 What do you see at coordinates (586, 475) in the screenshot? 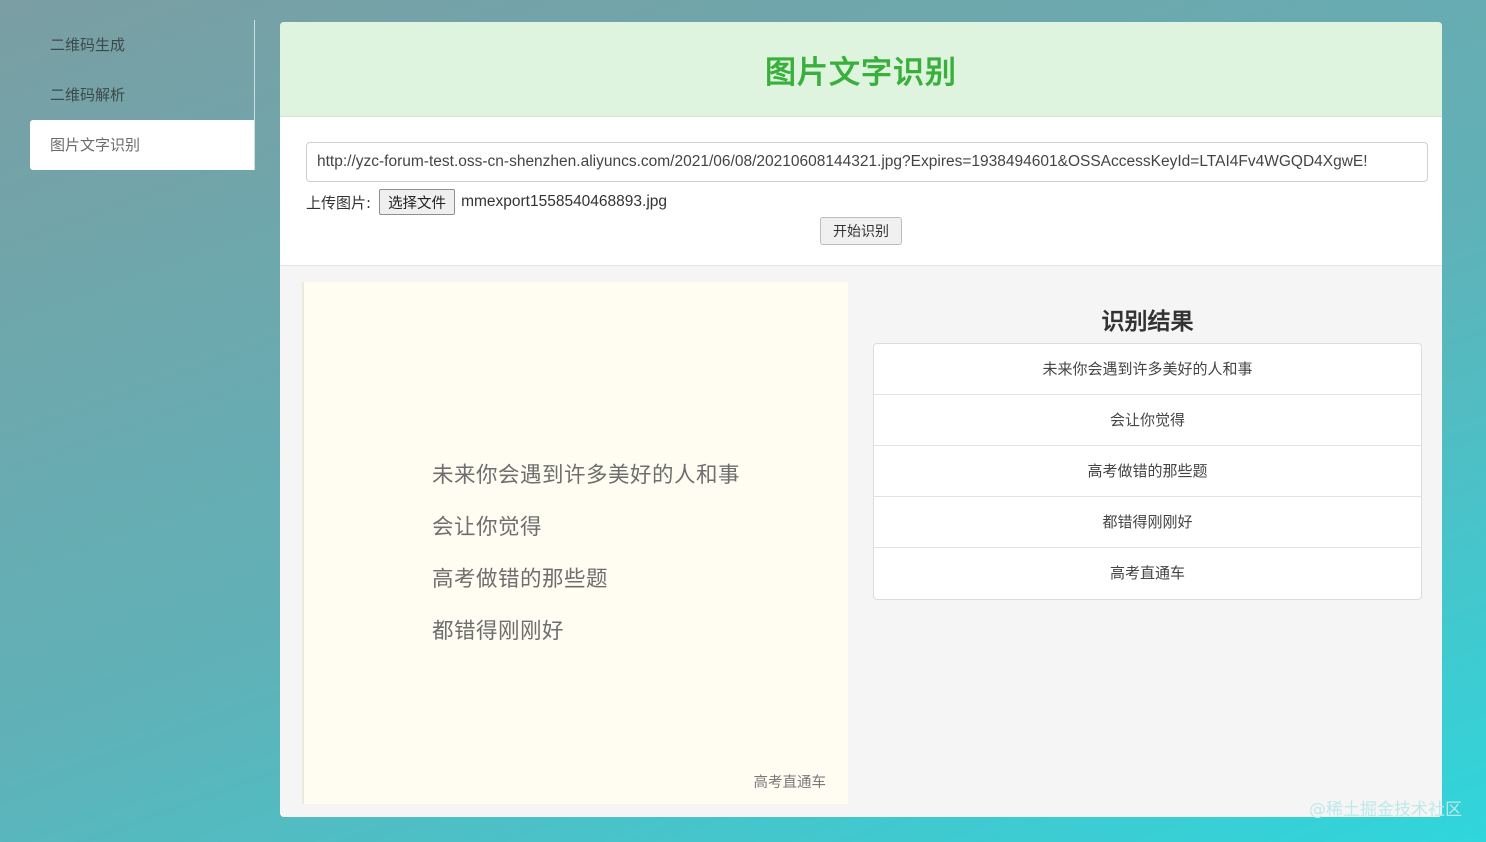
I see `image-text-line: 未来你会遇到许多美好的人和事` at bounding box center [586, 475].